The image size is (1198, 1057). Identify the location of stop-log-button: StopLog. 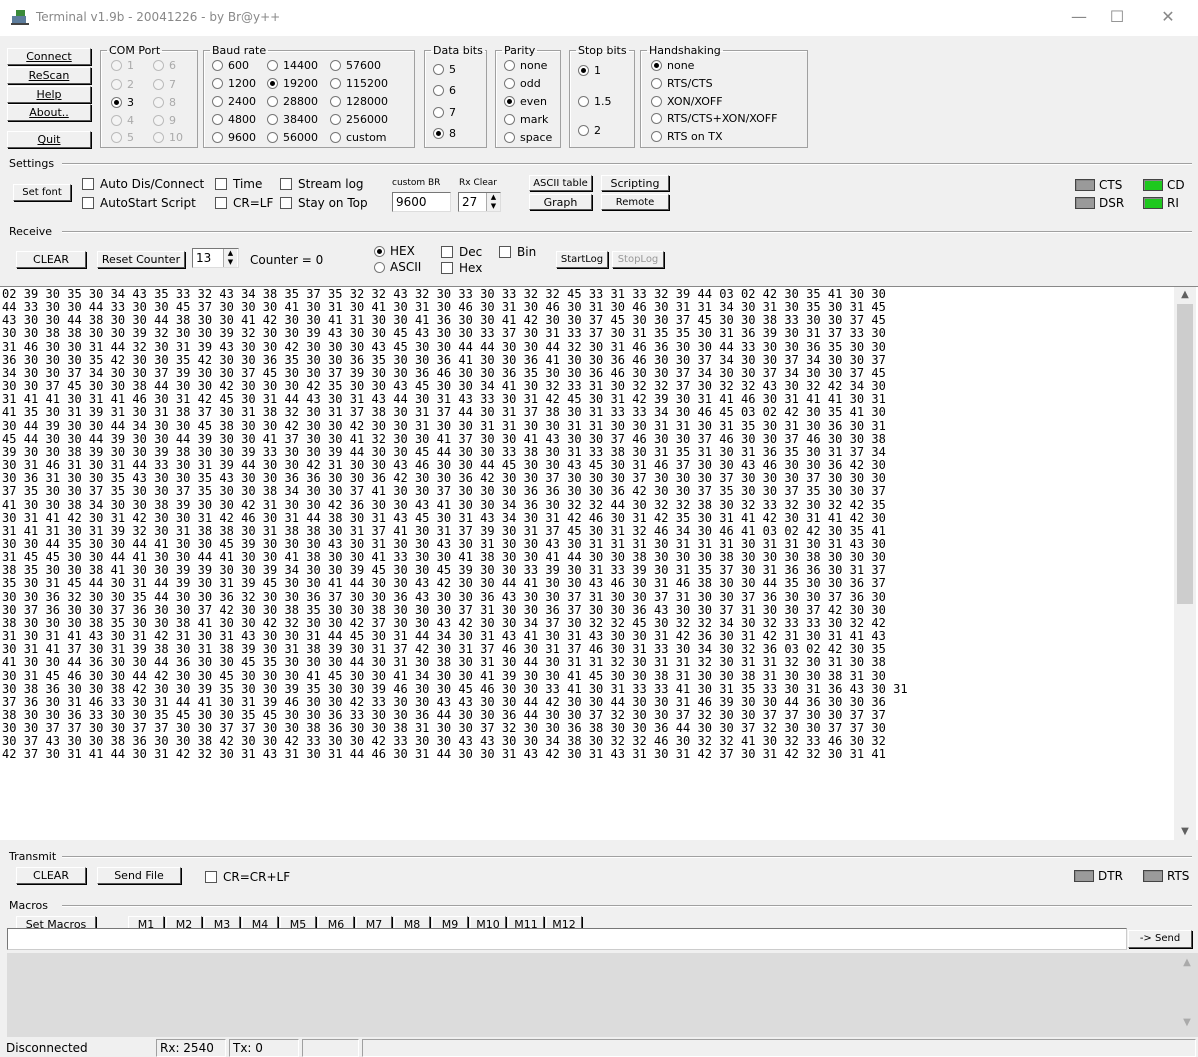
(638, 259).